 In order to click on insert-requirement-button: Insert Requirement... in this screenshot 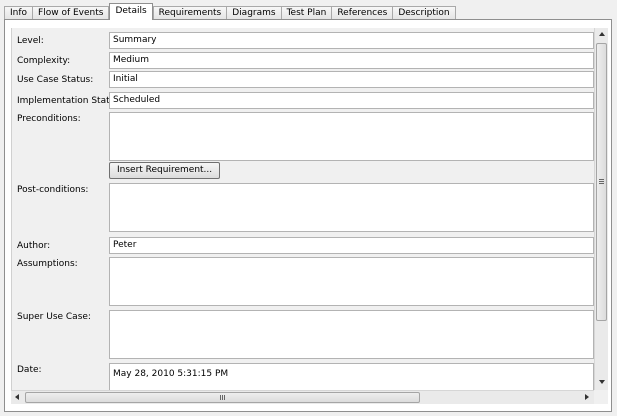, I will do `click(165, 170)`.